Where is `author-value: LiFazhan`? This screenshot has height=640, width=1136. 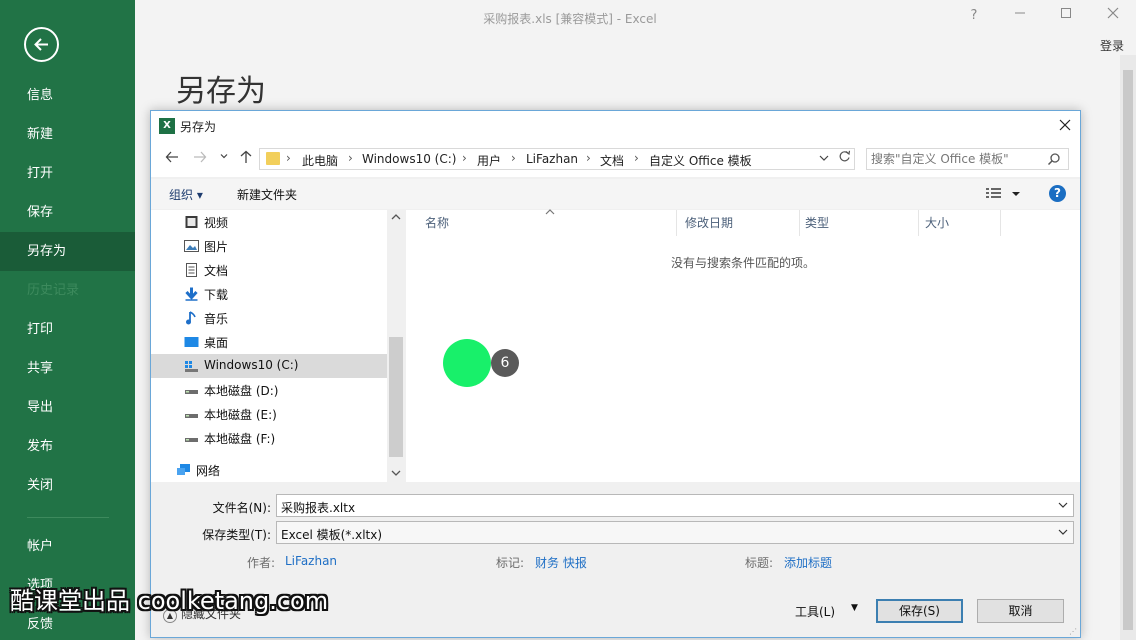
author-value: LiFazhan is located at coordinates (311, 561).